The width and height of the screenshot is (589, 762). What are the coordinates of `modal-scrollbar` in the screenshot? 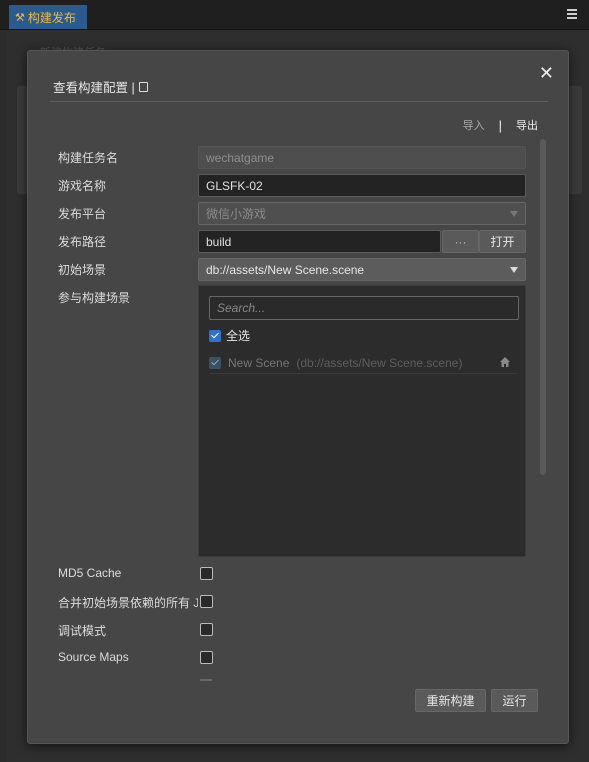 It's located at (543, 307).